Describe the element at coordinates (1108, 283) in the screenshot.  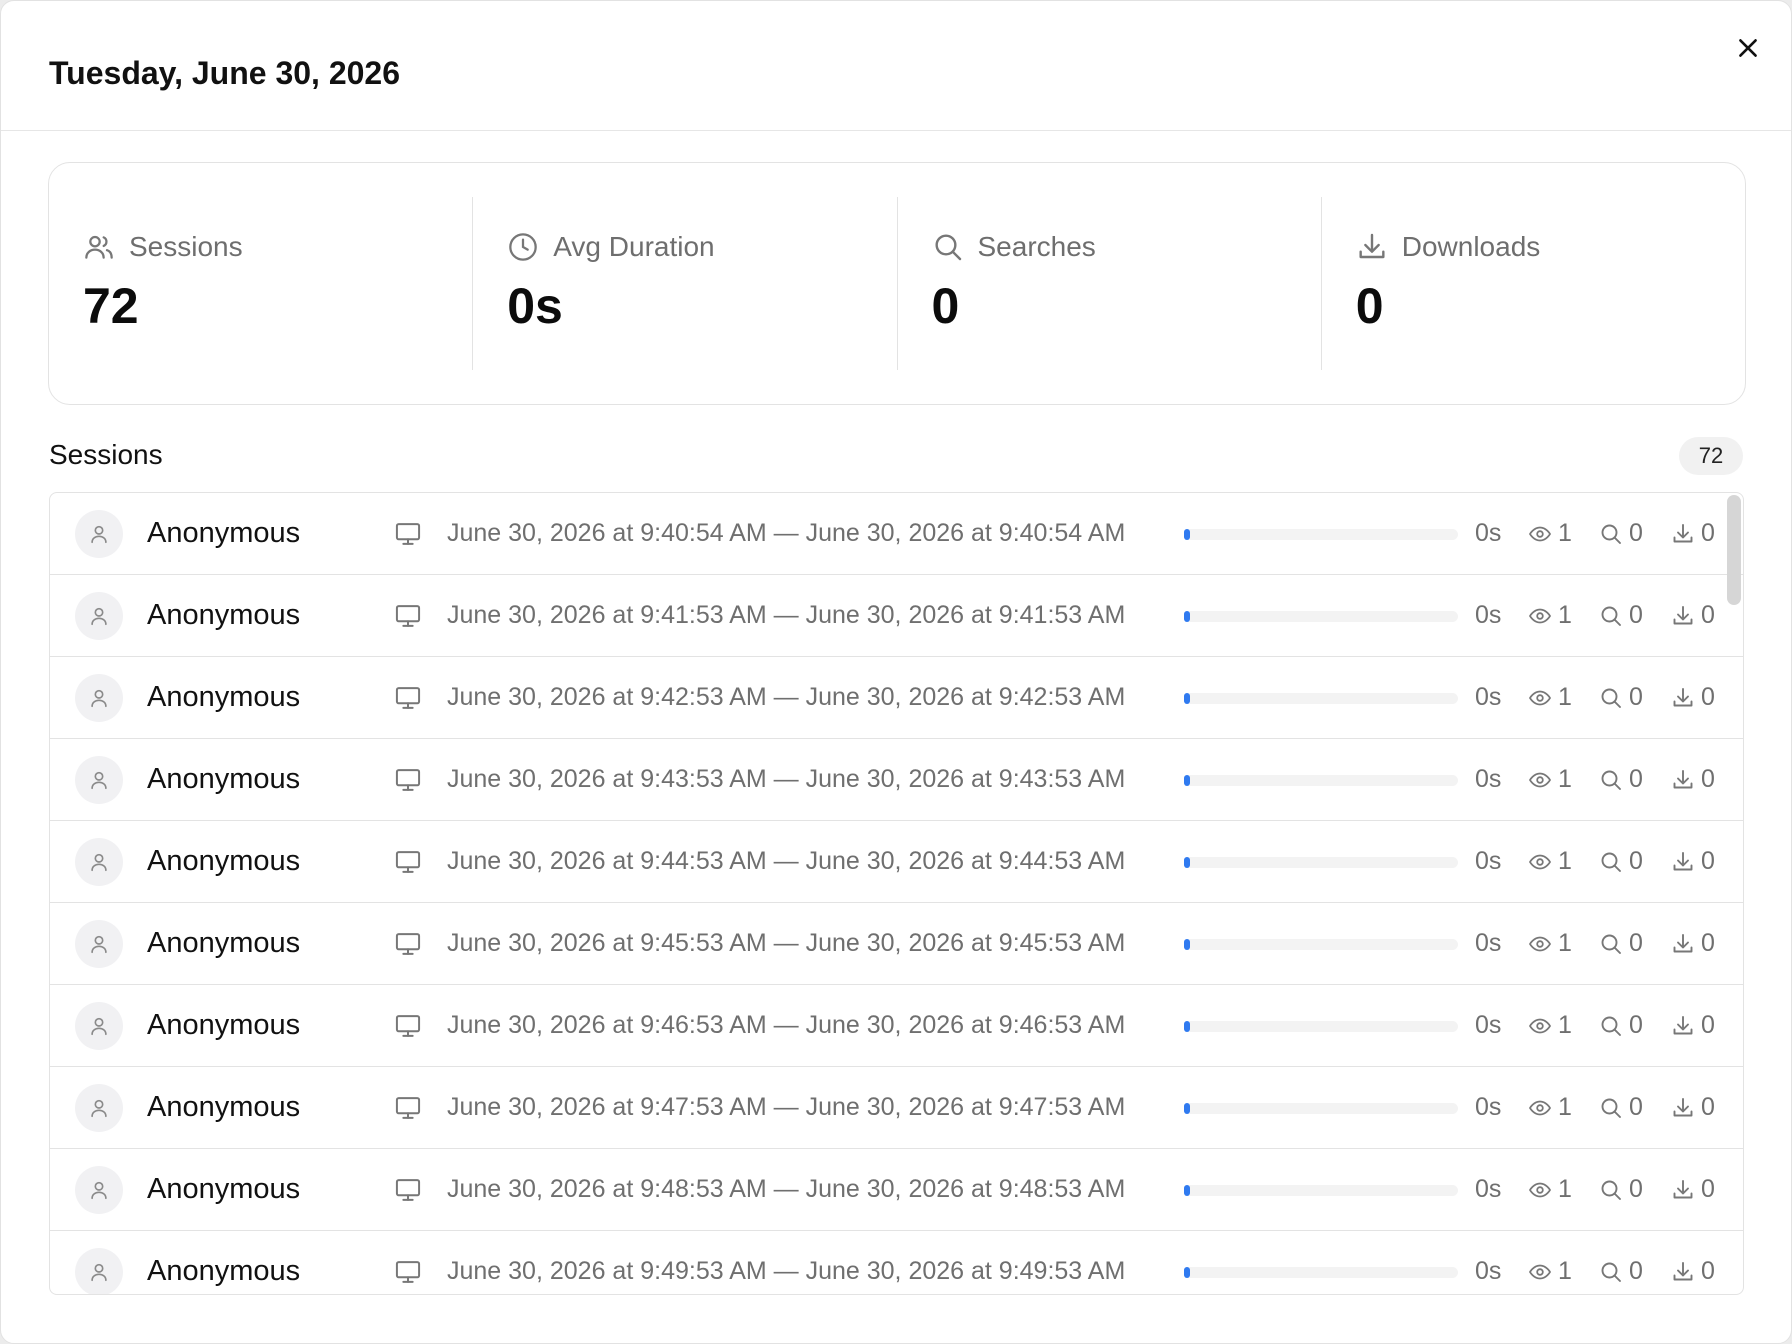
I see `stat-searches: Searches 0` at that location.